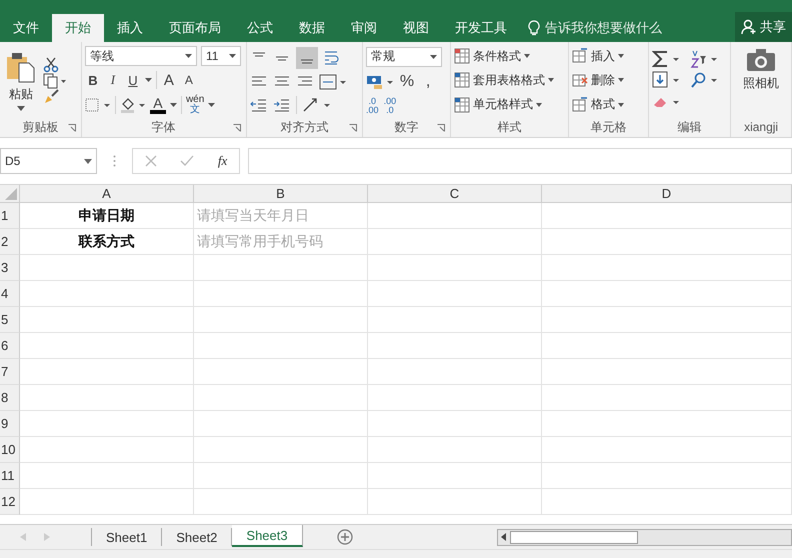 The image size is (792, 558). I want to click on column-header: B, so click(281, 194).